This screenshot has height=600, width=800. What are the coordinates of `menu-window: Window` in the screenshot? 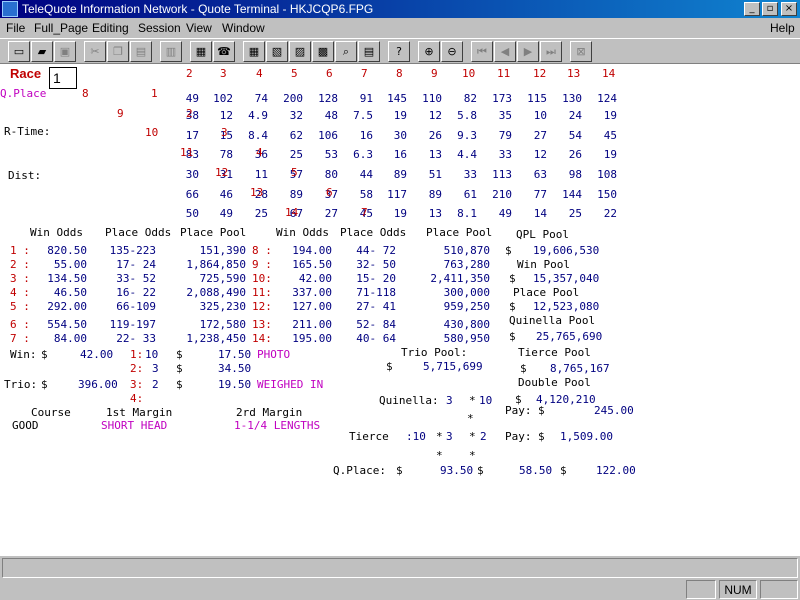 It's located at (243, 28).